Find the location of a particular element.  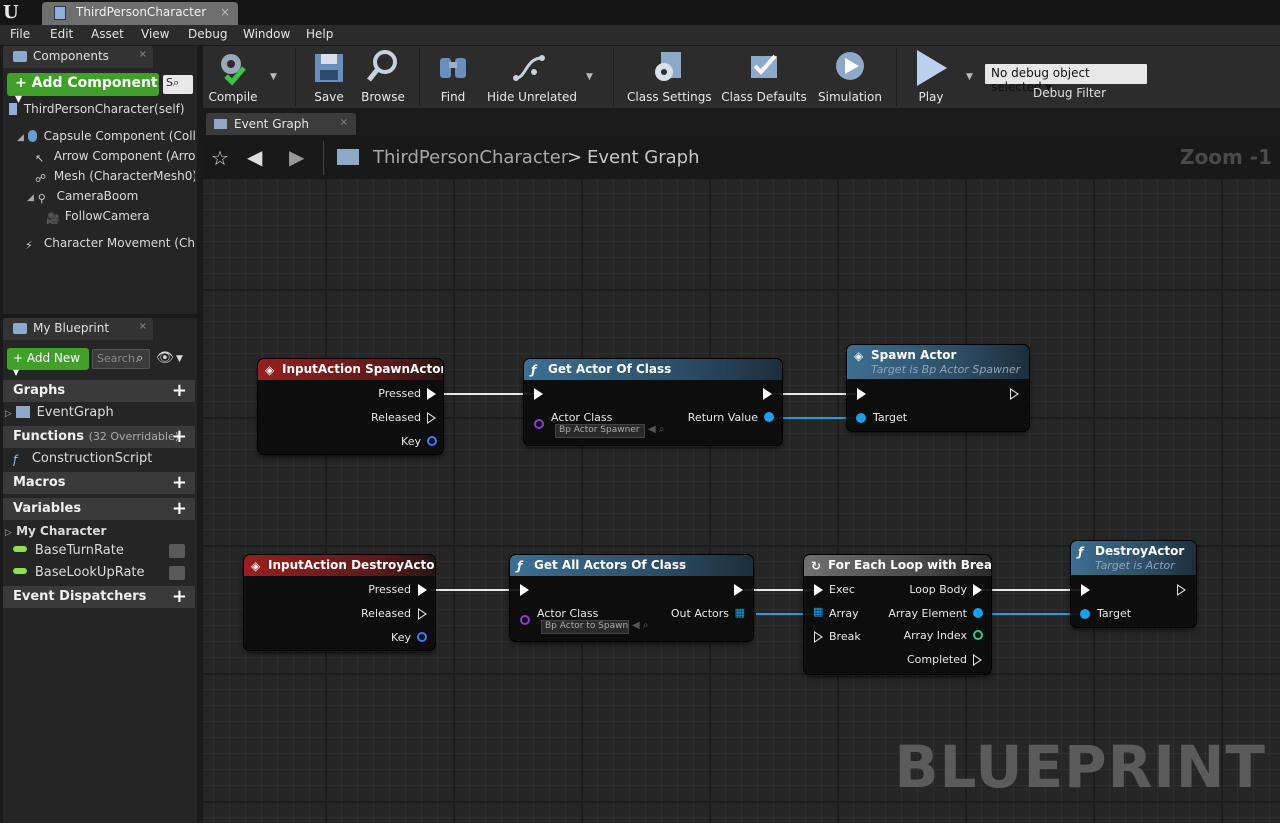

my-character-category: ▷ My Character is located at coordinates (100, 531).